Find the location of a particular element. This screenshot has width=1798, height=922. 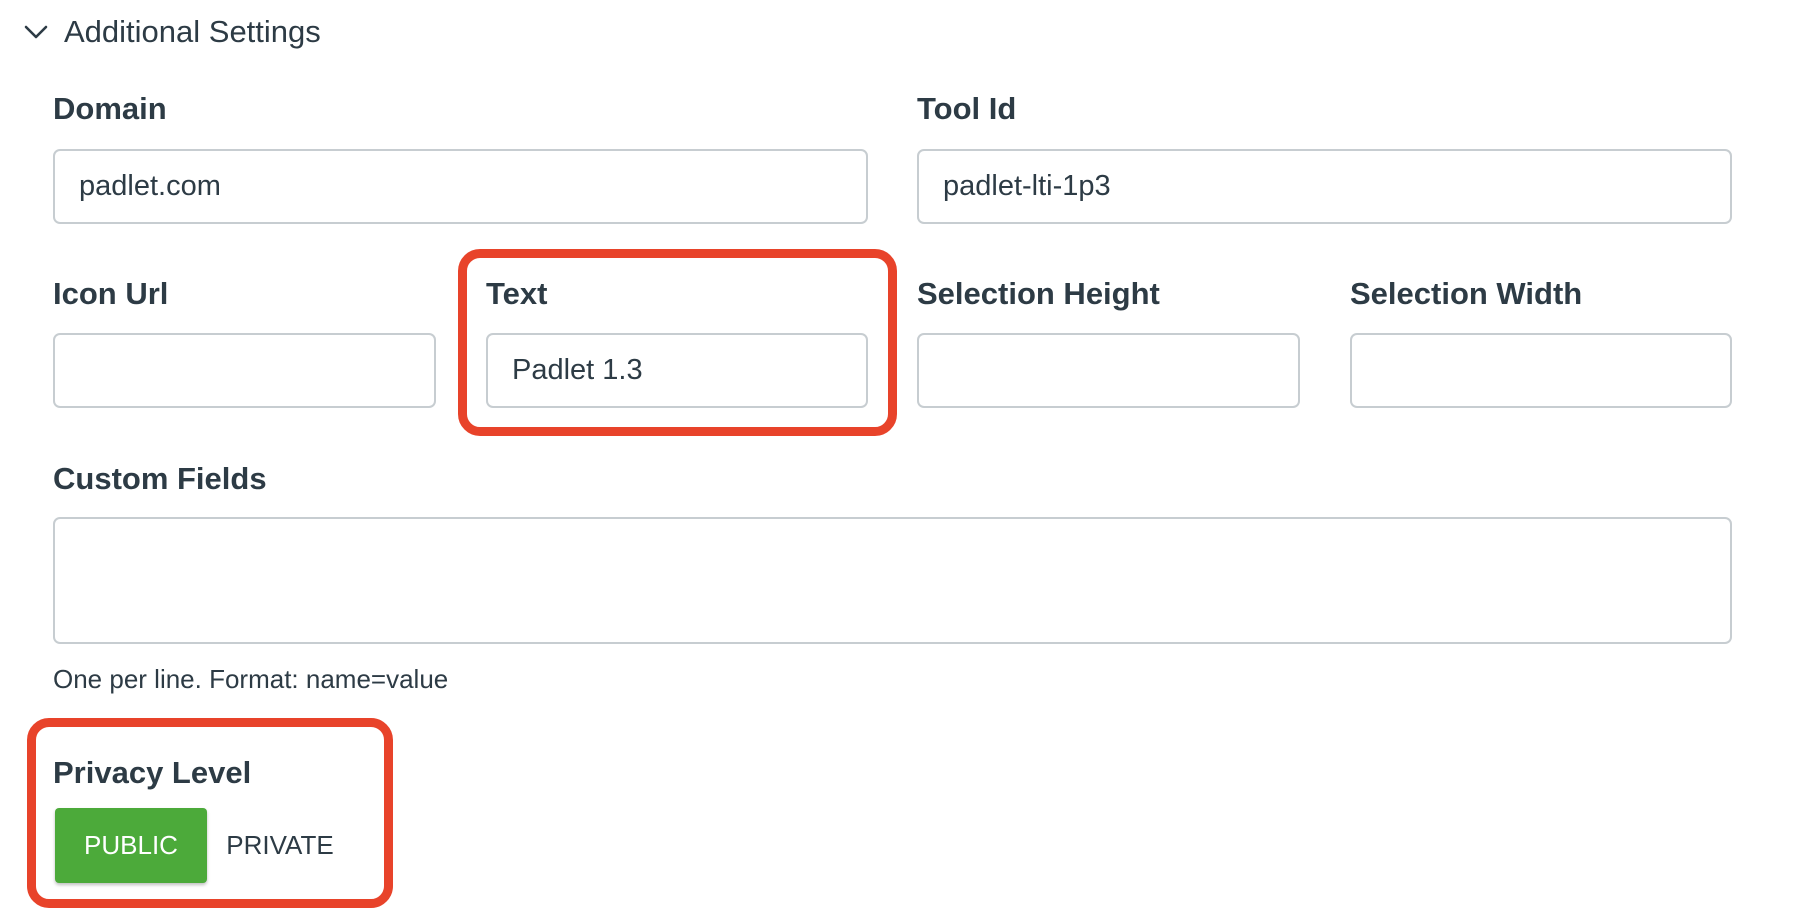

domain-label: Domain is located at coordinates (110, 108).